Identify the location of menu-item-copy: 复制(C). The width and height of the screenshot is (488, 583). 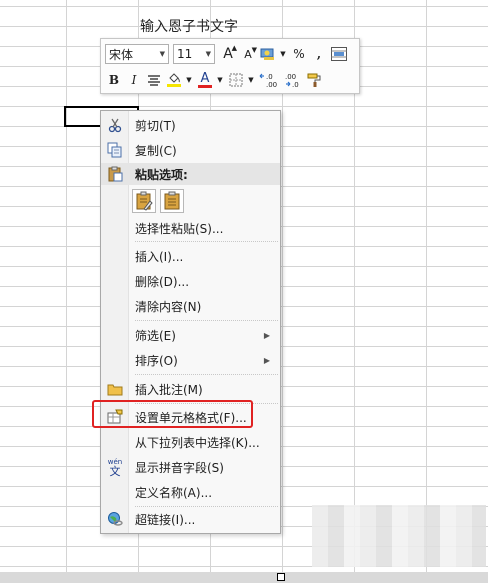
(190, 150).